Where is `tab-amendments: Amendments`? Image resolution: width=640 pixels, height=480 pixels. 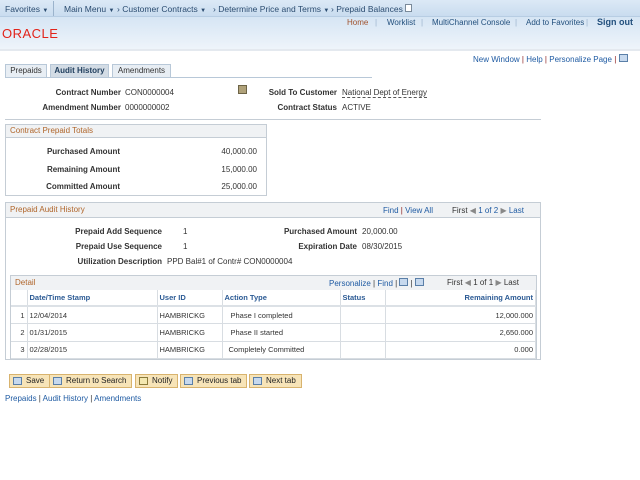
tab-amendments: Amendments is located at coordinates (141, 70).